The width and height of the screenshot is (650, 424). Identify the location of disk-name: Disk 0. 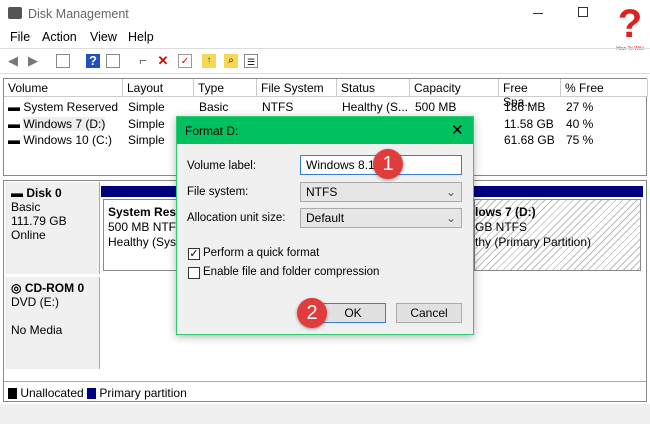
(44, 193).